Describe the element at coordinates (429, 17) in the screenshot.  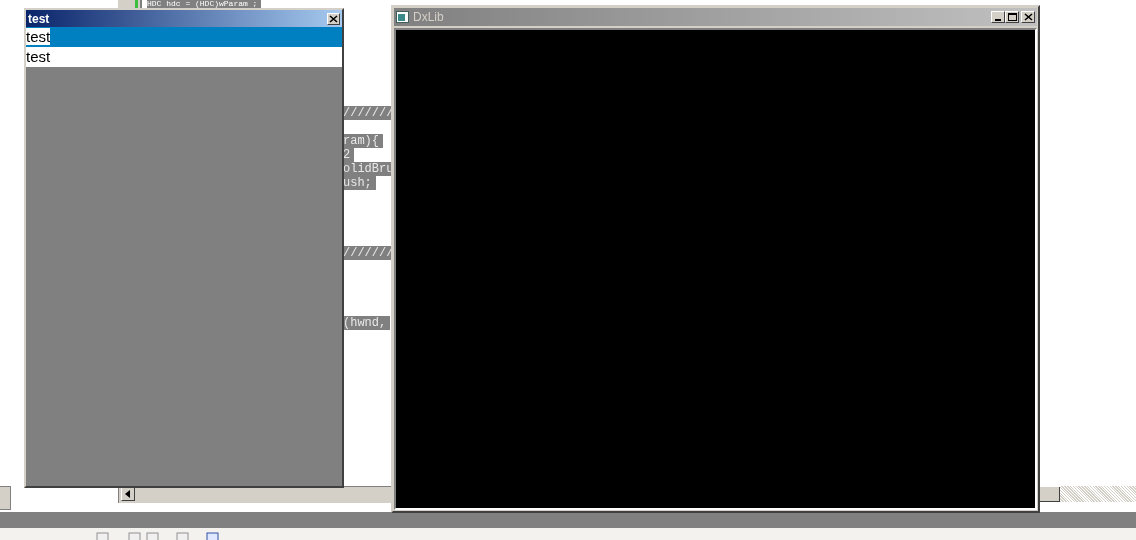
I see `window-title: DxLib` at that location.